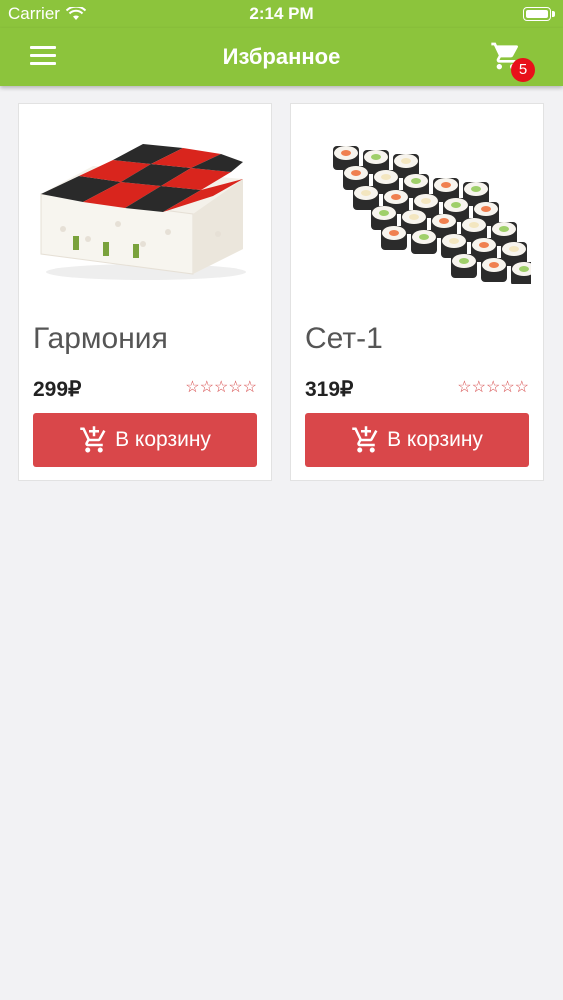  Describe the element at coordinates (344, 338) in the screenshot. I see `product-name: Сет-1` at that location.